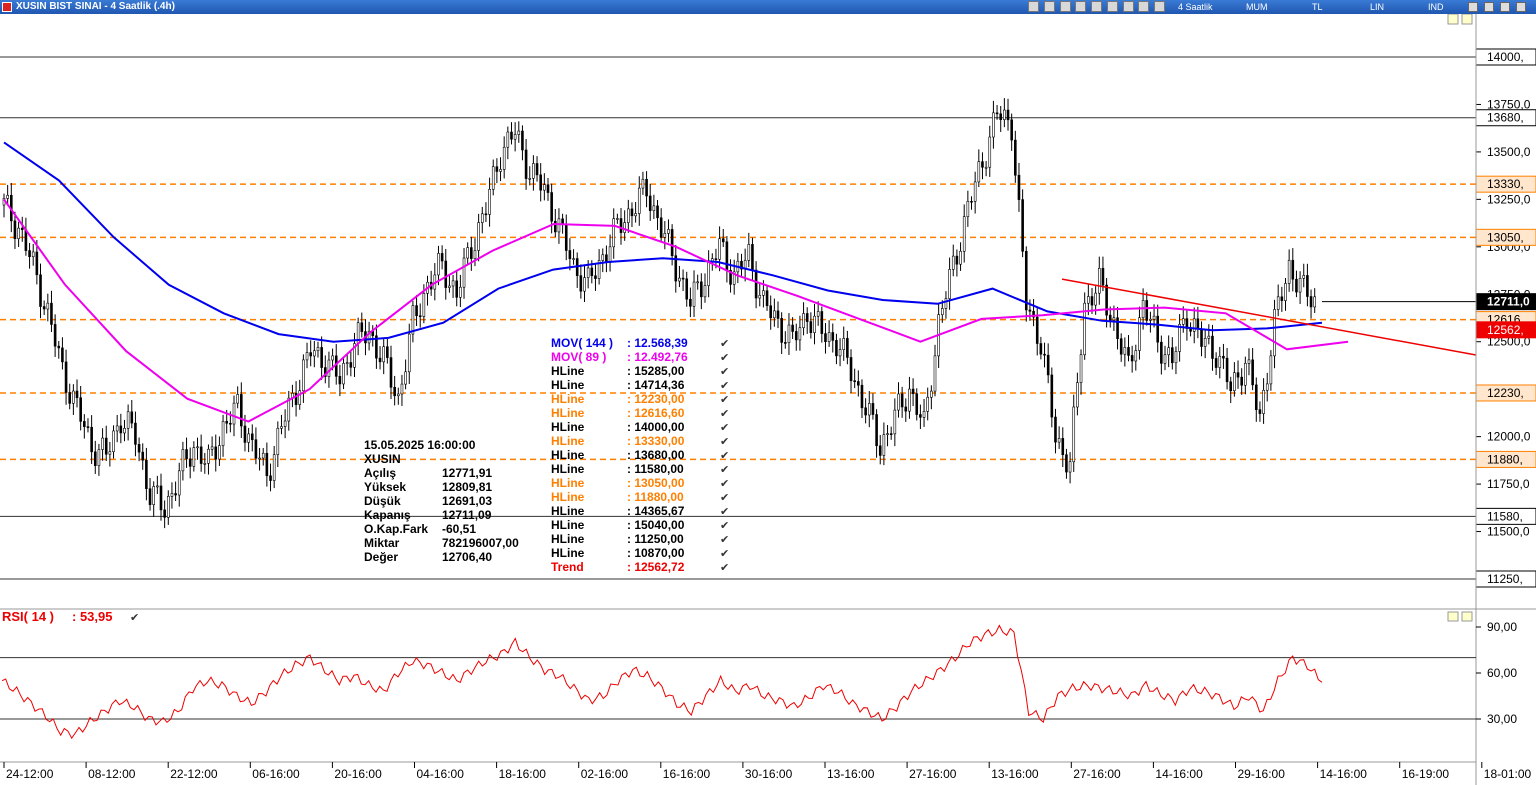 The height and width of the screenshot is (785, 1536). I want to click on info-value: 12809,81, so click(467, 487).